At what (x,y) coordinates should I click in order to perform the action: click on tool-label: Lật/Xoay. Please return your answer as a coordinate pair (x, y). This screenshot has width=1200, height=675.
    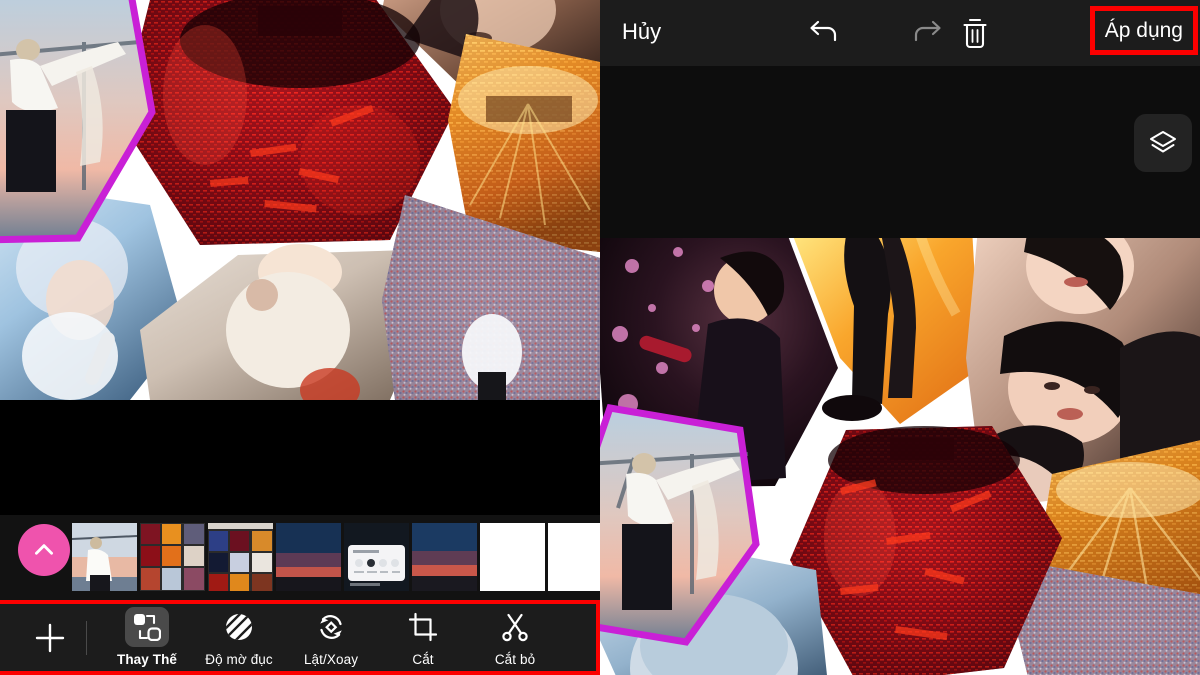
    Looking at the image, I should click on (331, 659).